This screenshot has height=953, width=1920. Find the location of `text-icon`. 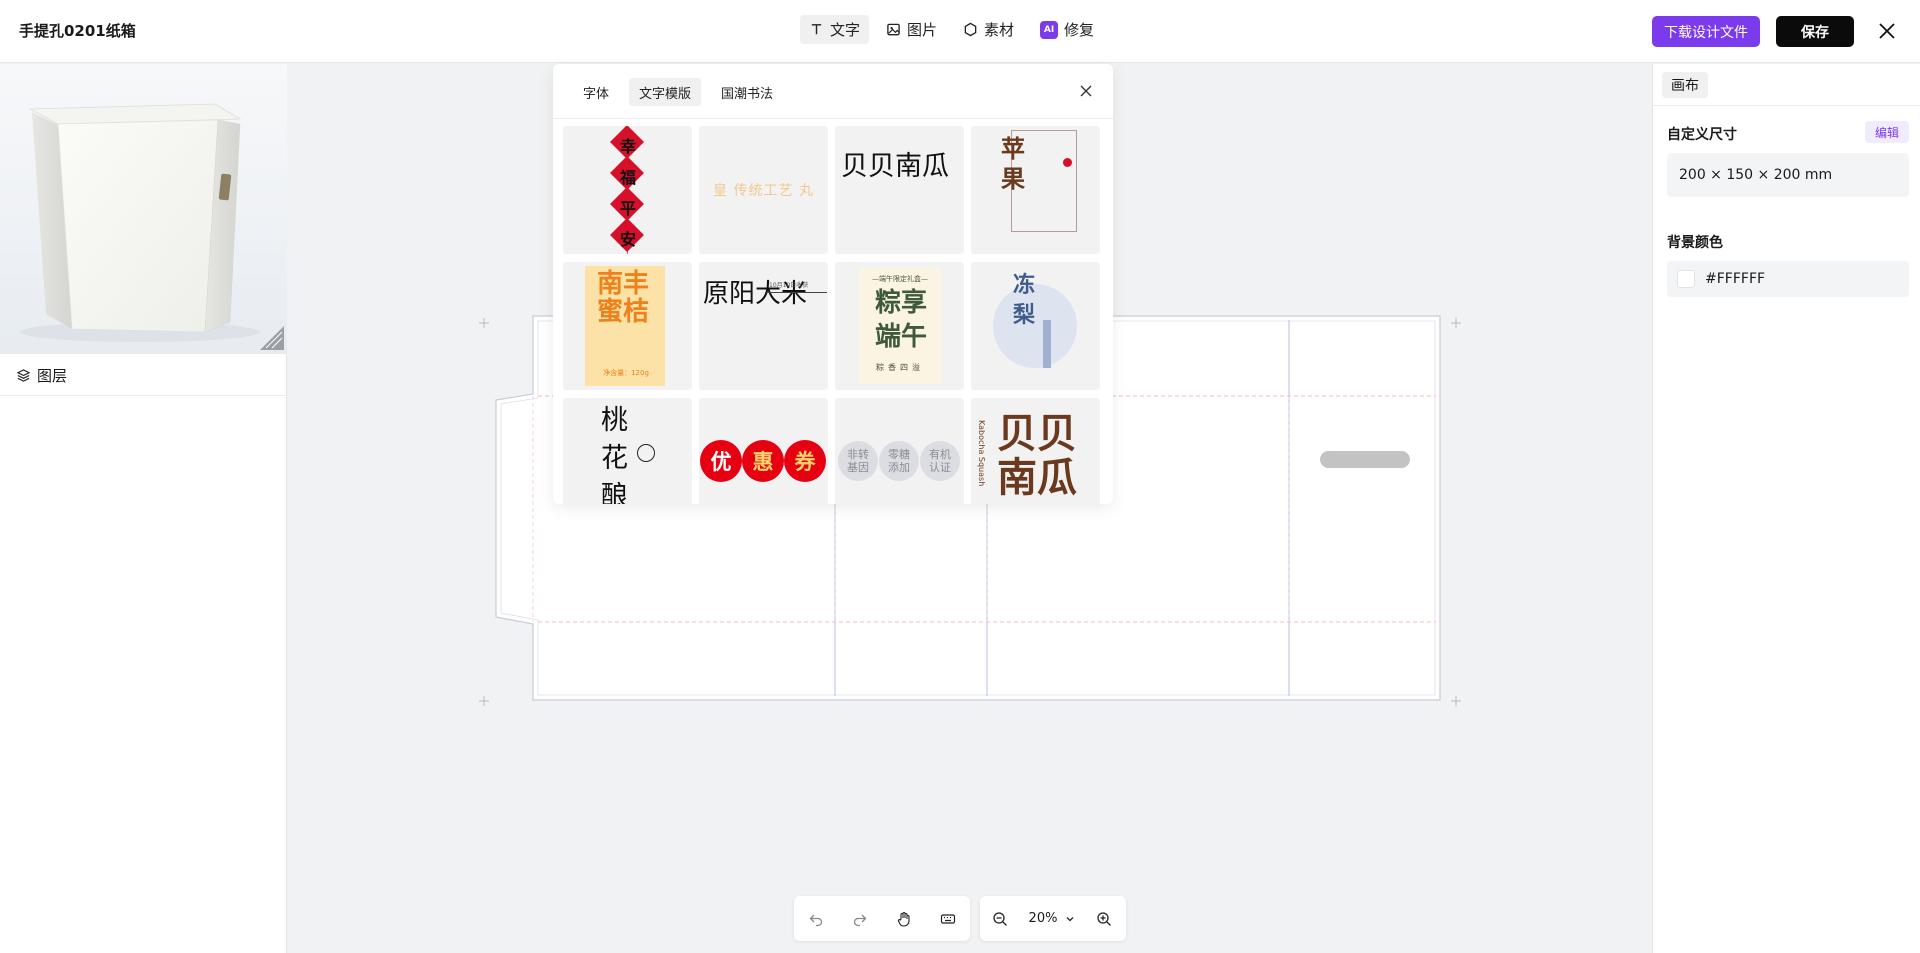

text-icon is located at coordinates (816, 29).